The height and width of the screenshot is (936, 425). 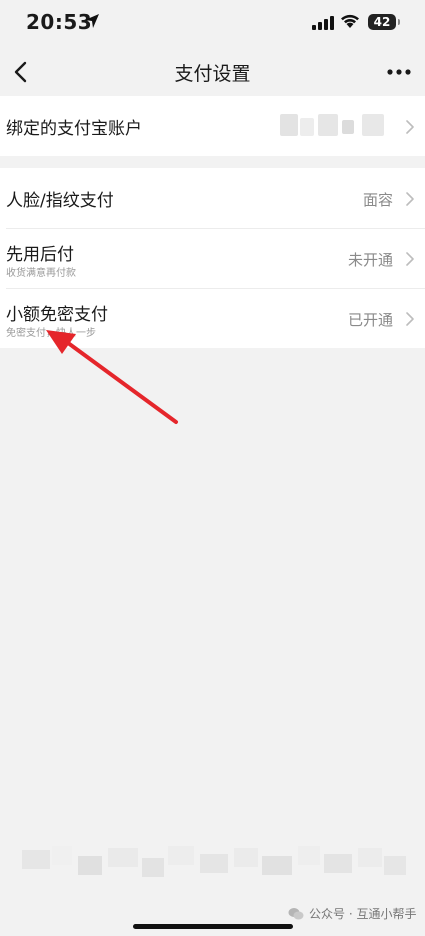 I want to click on row-value: 面容, so click(x=377, y=200).